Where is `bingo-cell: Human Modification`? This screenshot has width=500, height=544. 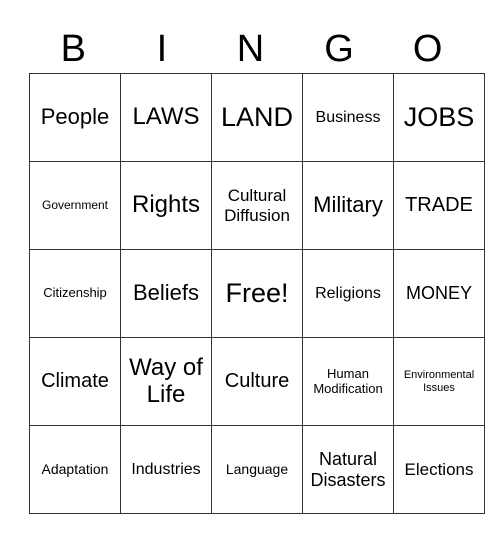 bingo-cell: Human Modification is located at coordinates (348, 381).